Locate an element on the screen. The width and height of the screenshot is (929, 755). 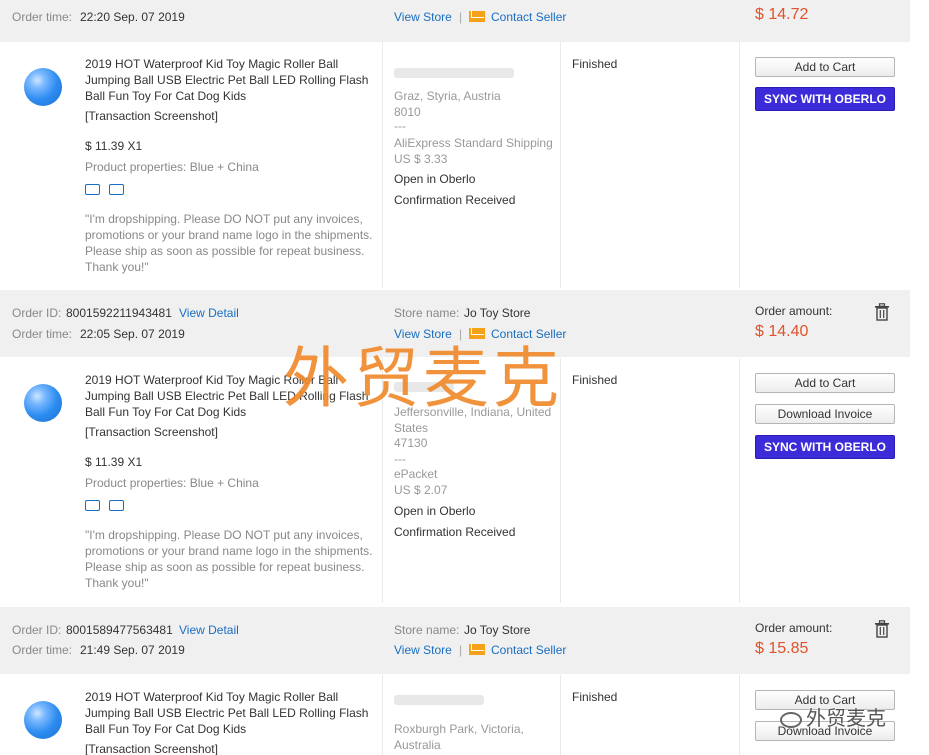
order-time: 22:20 Sep. 07 2019 is located at coordinates (132, 17).